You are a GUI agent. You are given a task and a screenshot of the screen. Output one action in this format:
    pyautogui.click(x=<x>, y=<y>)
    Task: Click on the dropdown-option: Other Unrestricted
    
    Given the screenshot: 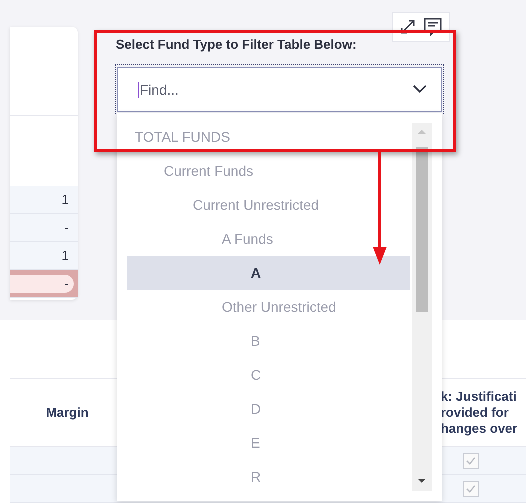 What is the action you would take?
    pyautogui.click(x=268, y=307)
    